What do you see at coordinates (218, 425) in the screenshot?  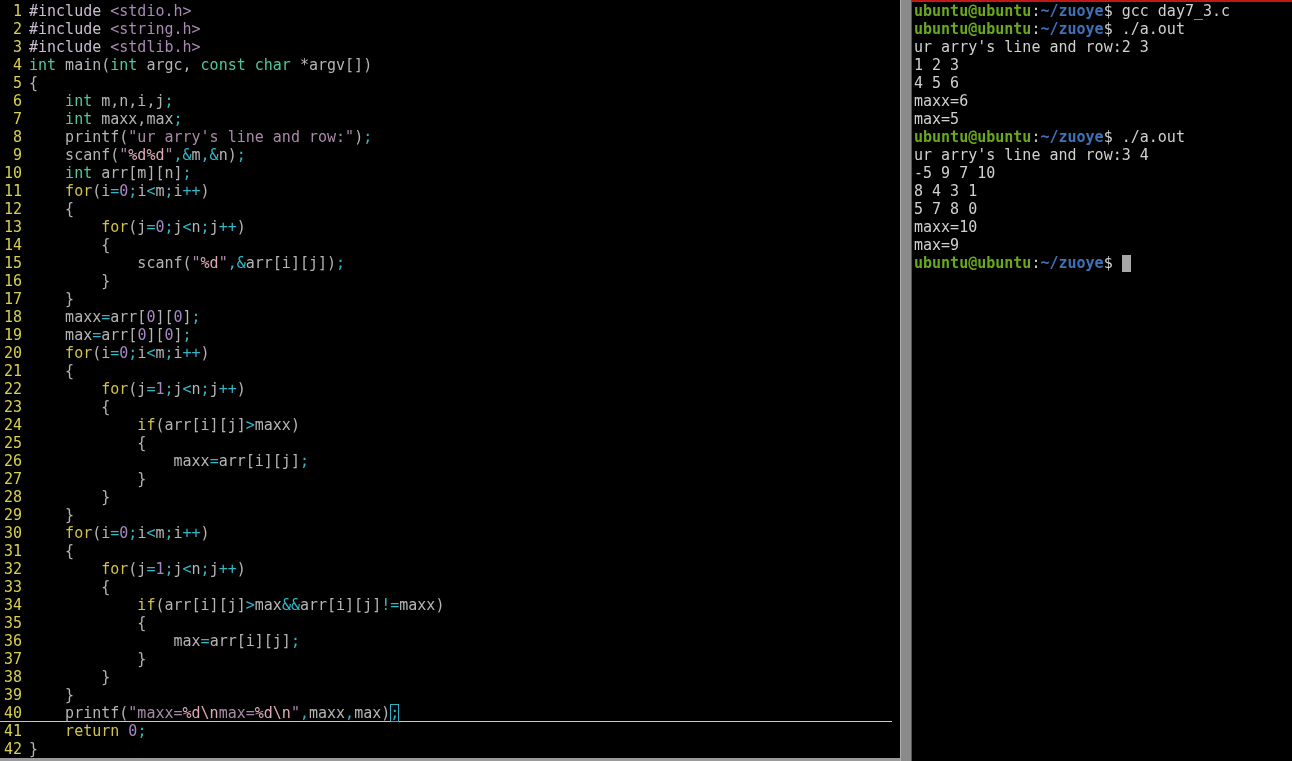 I see `code-line: if(arr[i][j]>maxx)` at bounding box center [218, 425].